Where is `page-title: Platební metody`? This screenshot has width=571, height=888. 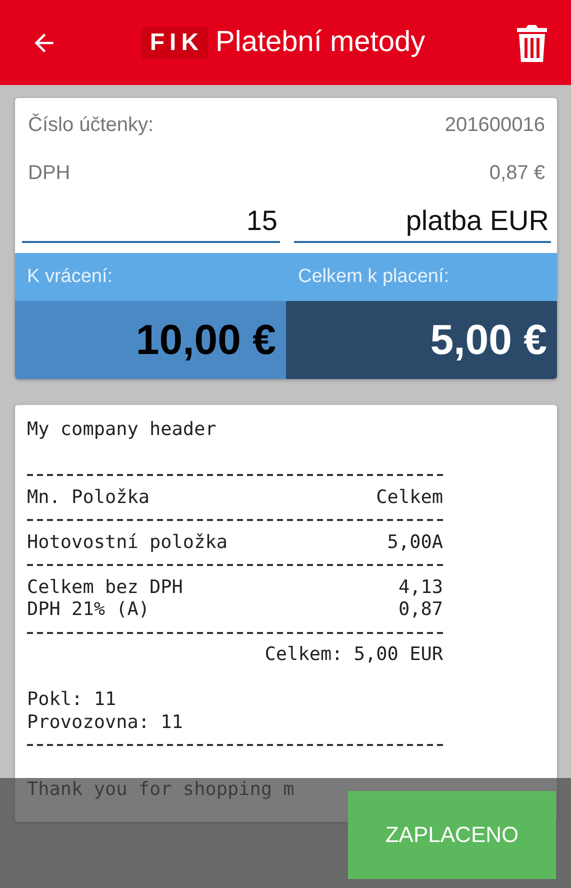 page-title: Platební metody is located at coordinates (321, 42).